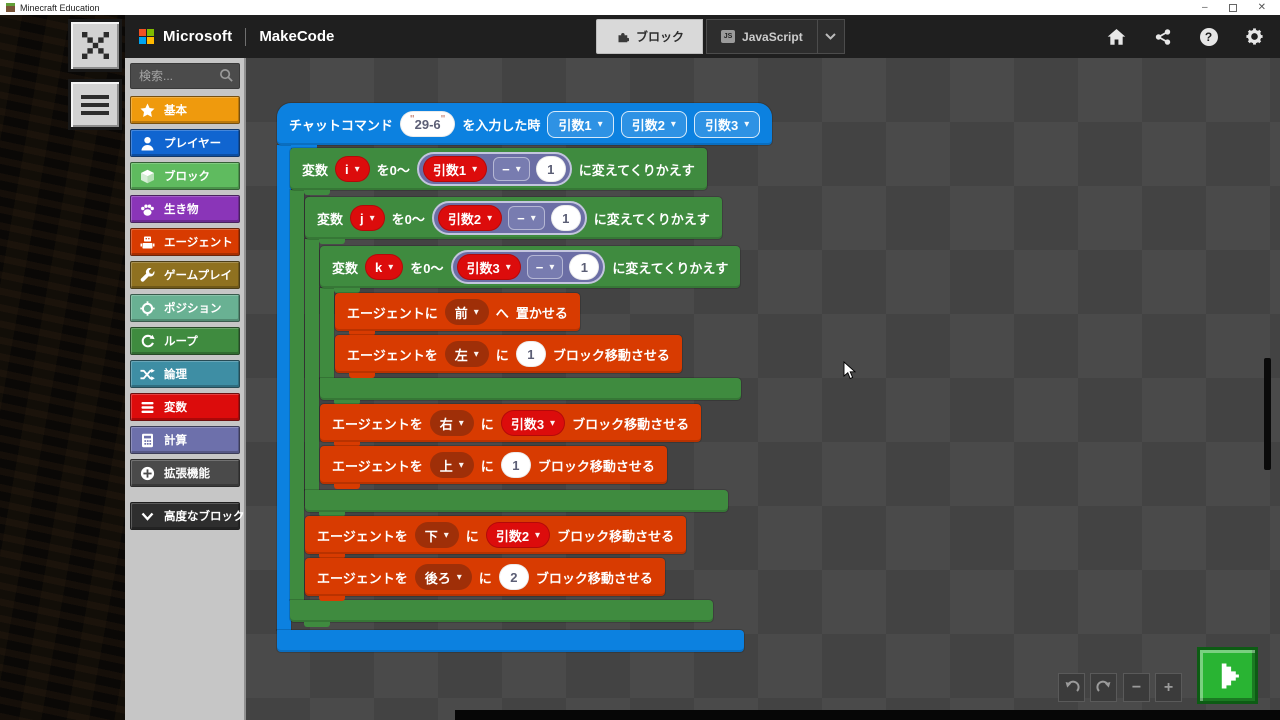 The height and width of the screenshot is (720, 1280). I want to click on block-label: に変えてくりかえす, so click(651, 219).